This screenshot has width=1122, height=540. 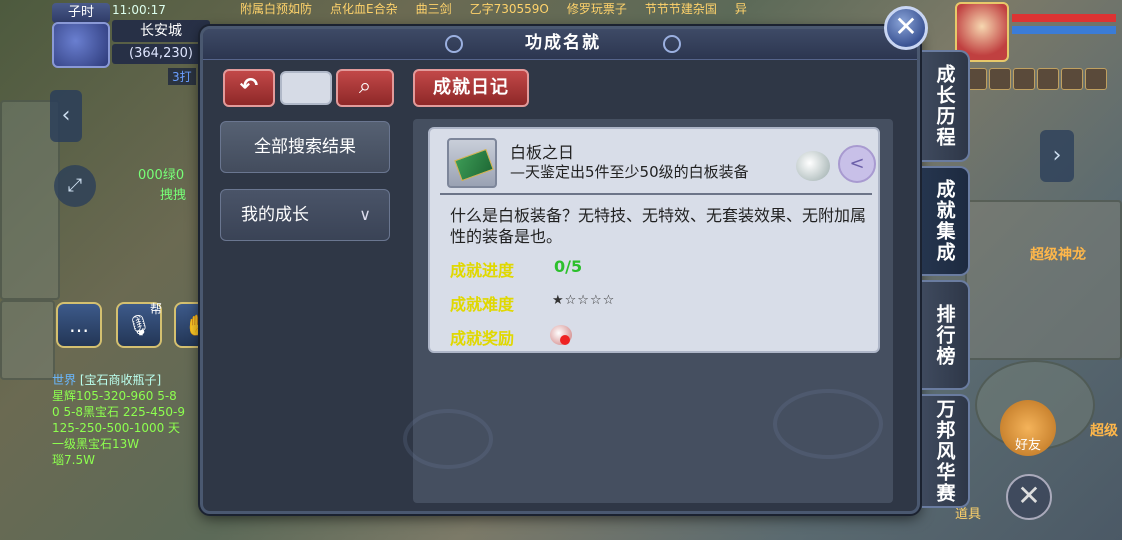 I want to click on progress-value: 0/5, so click(x=568, y=266).